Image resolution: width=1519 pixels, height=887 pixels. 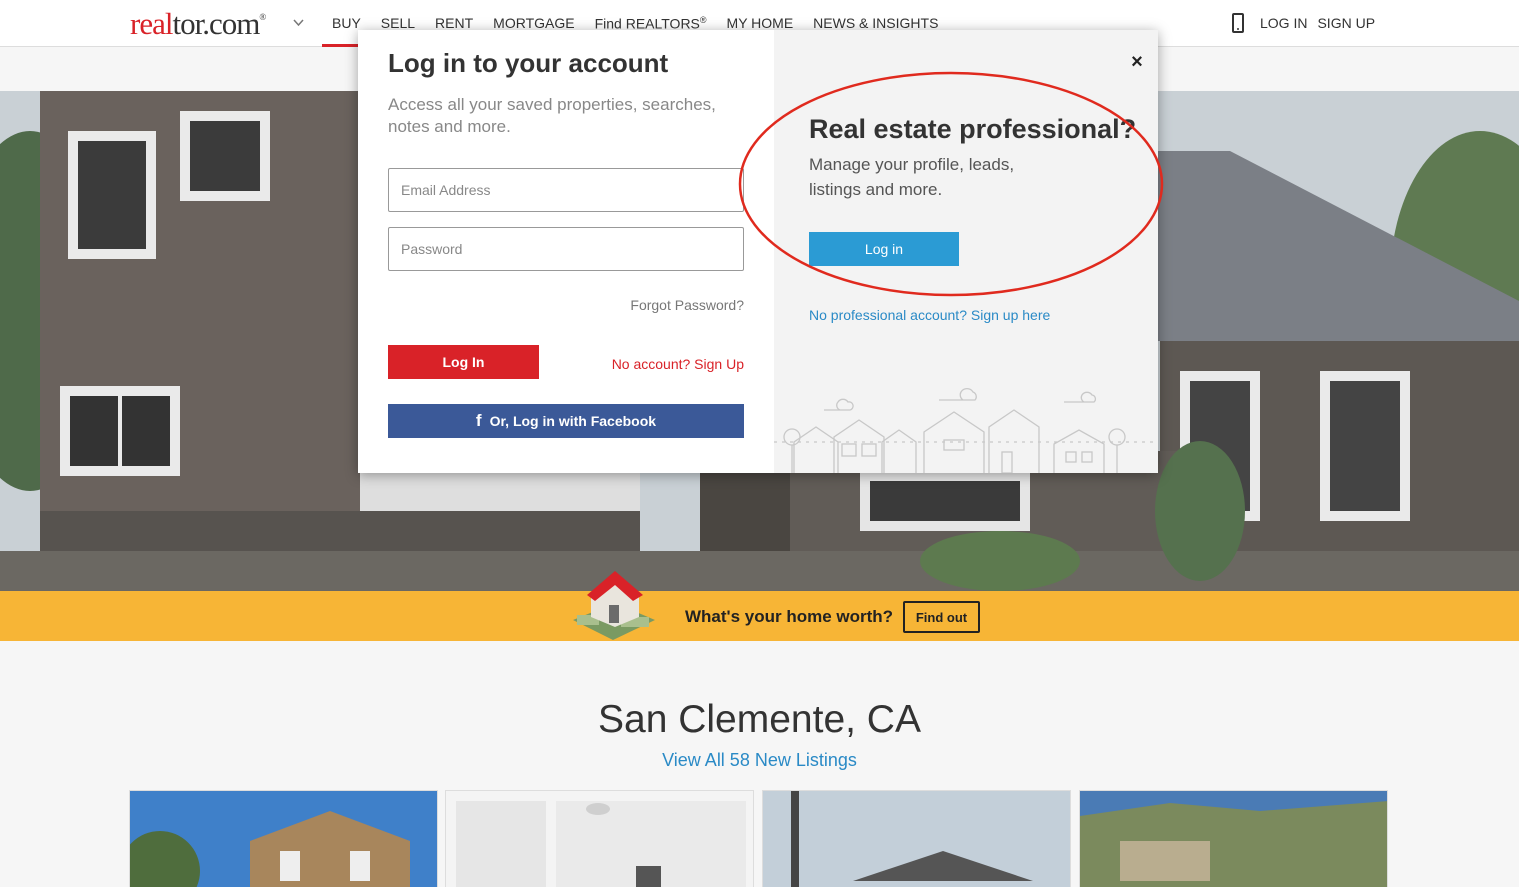 I want to click on facebook-icon: f, so click(x=478, y=420).